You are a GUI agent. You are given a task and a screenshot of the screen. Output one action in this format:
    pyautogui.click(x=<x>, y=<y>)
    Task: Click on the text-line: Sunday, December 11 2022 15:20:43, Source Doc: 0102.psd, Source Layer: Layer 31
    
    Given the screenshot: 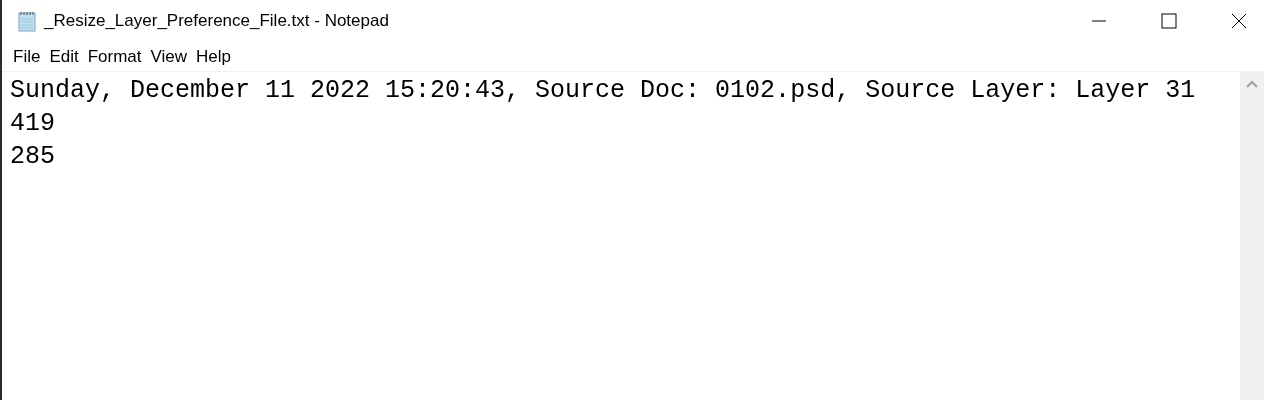 What is the action you would take?
    pyautogui.click(x=603, y=91)
    